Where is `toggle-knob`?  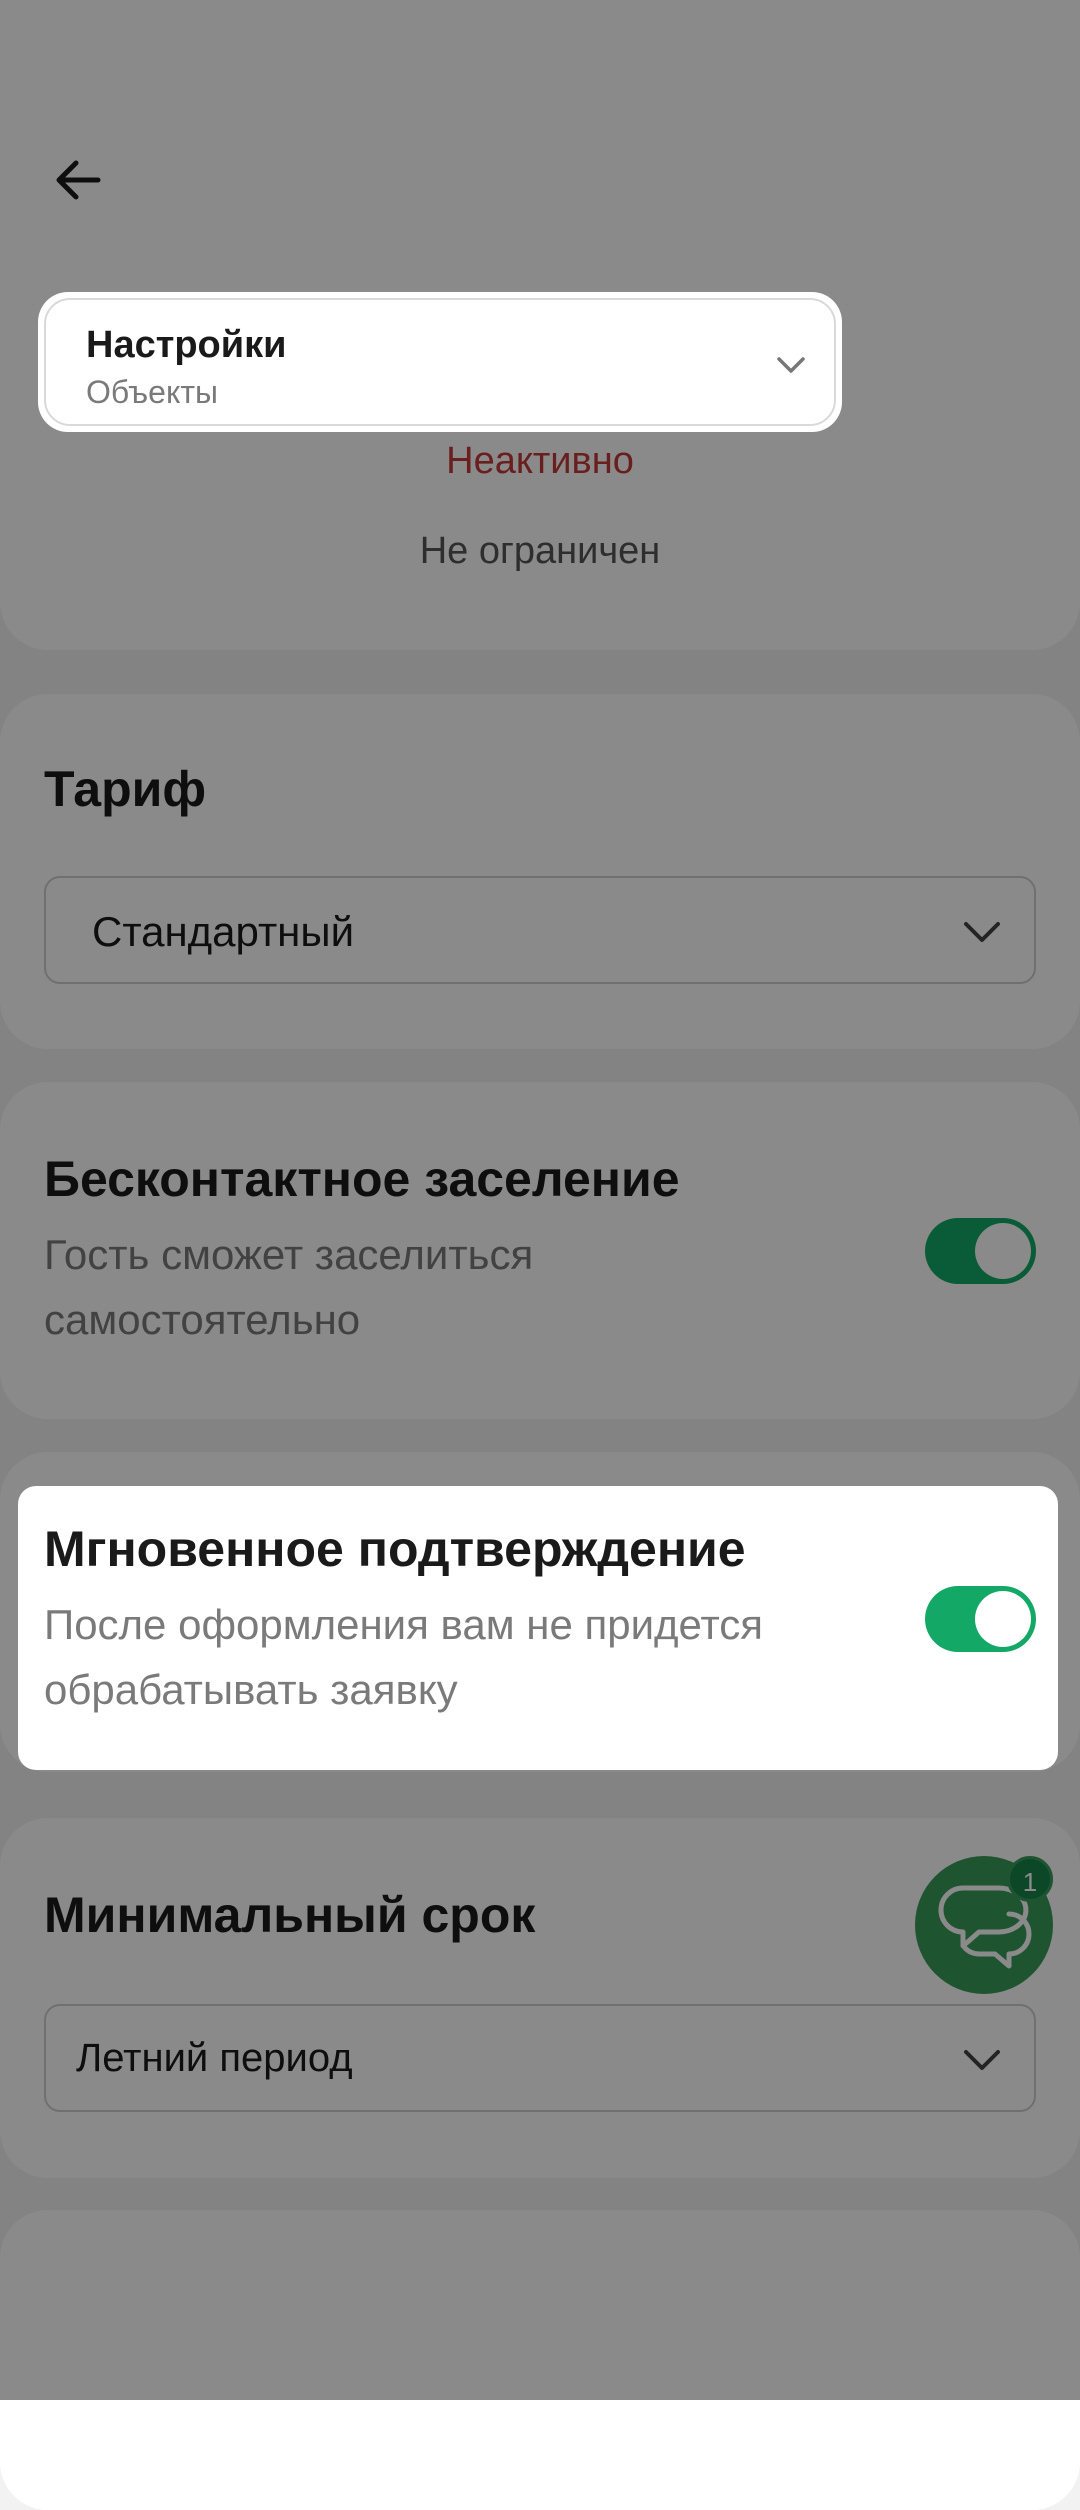 toggle-knob is located at coordinates (1003, 1619).